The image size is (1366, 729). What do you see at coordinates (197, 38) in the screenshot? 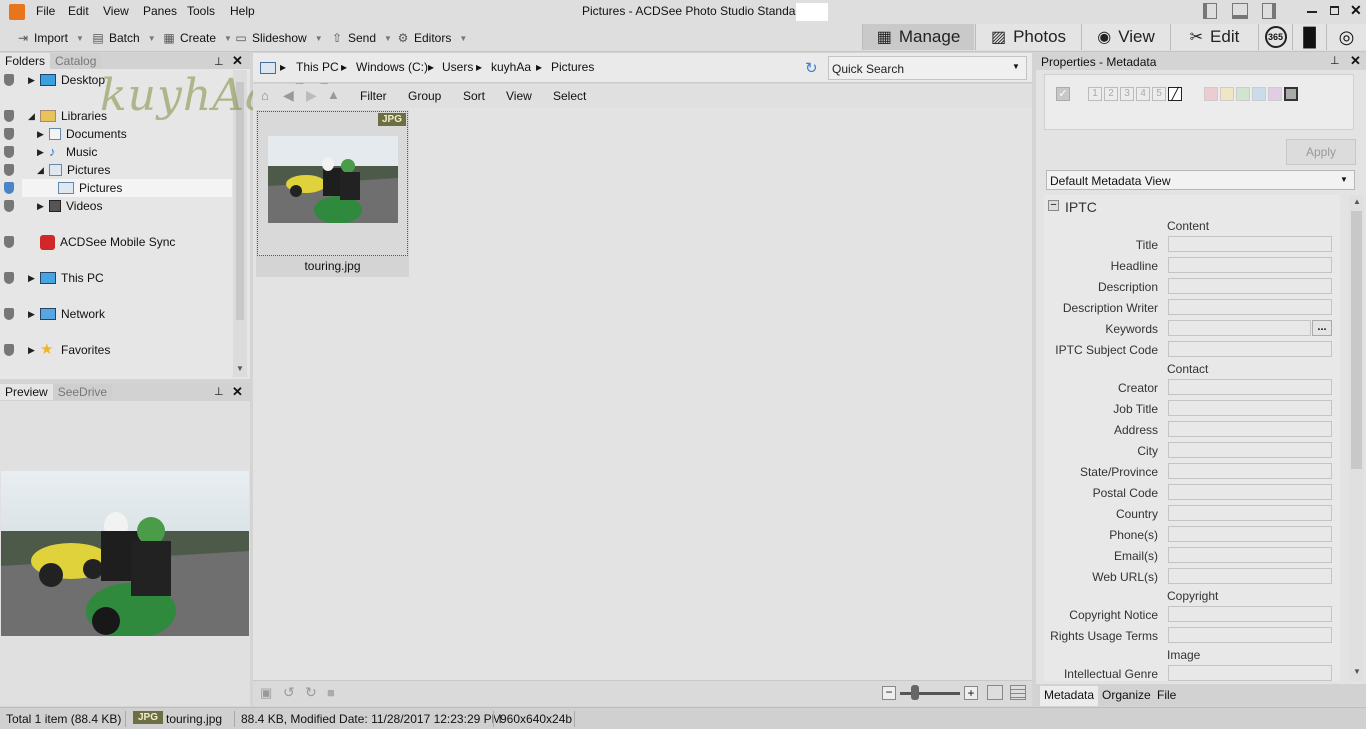
I see `create-button: ▦ Create ▼` at bounding box center [197, 38].